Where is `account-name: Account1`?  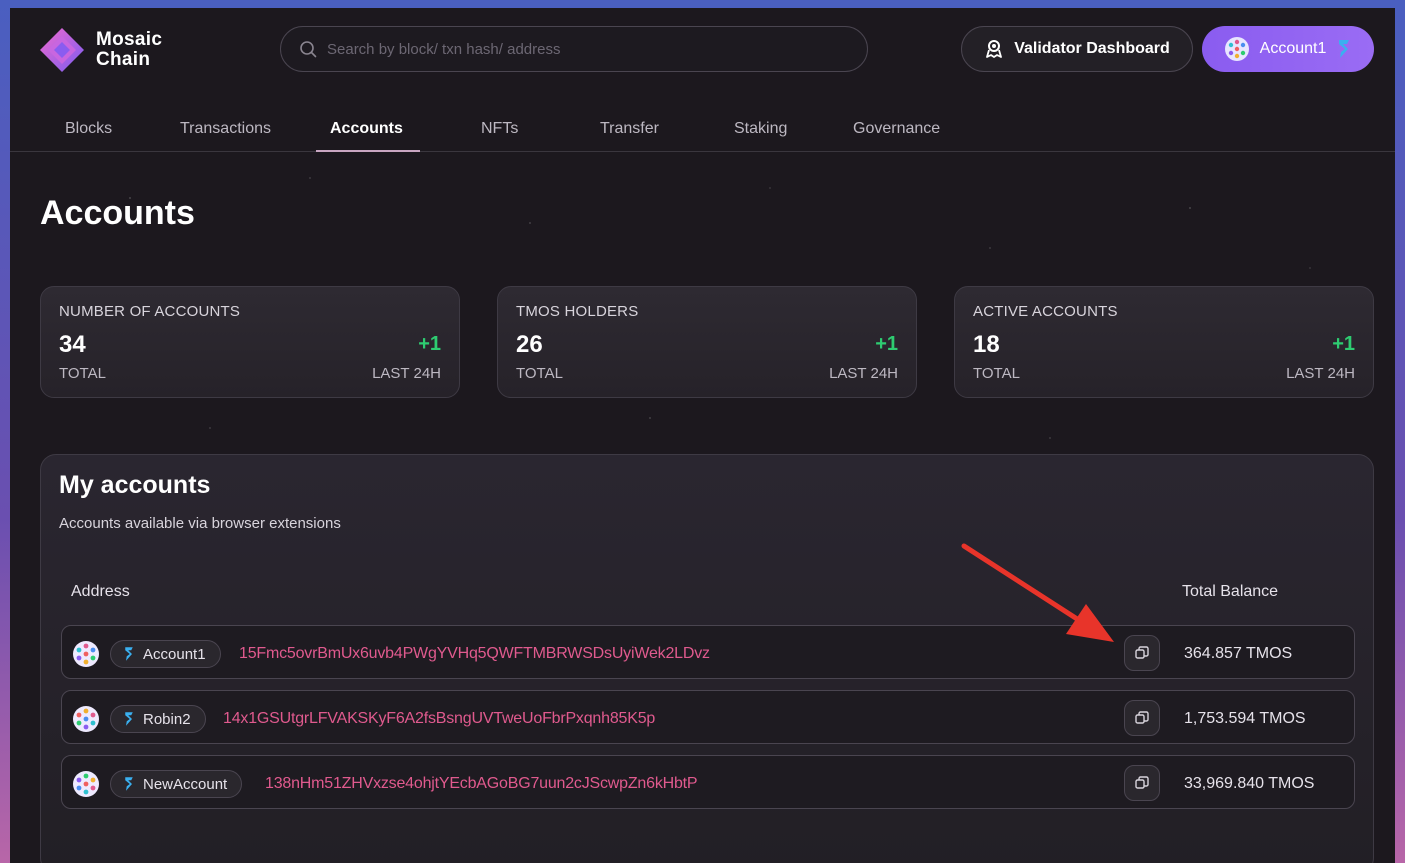 account-name: Account1 is located at coordinates (174, 654).